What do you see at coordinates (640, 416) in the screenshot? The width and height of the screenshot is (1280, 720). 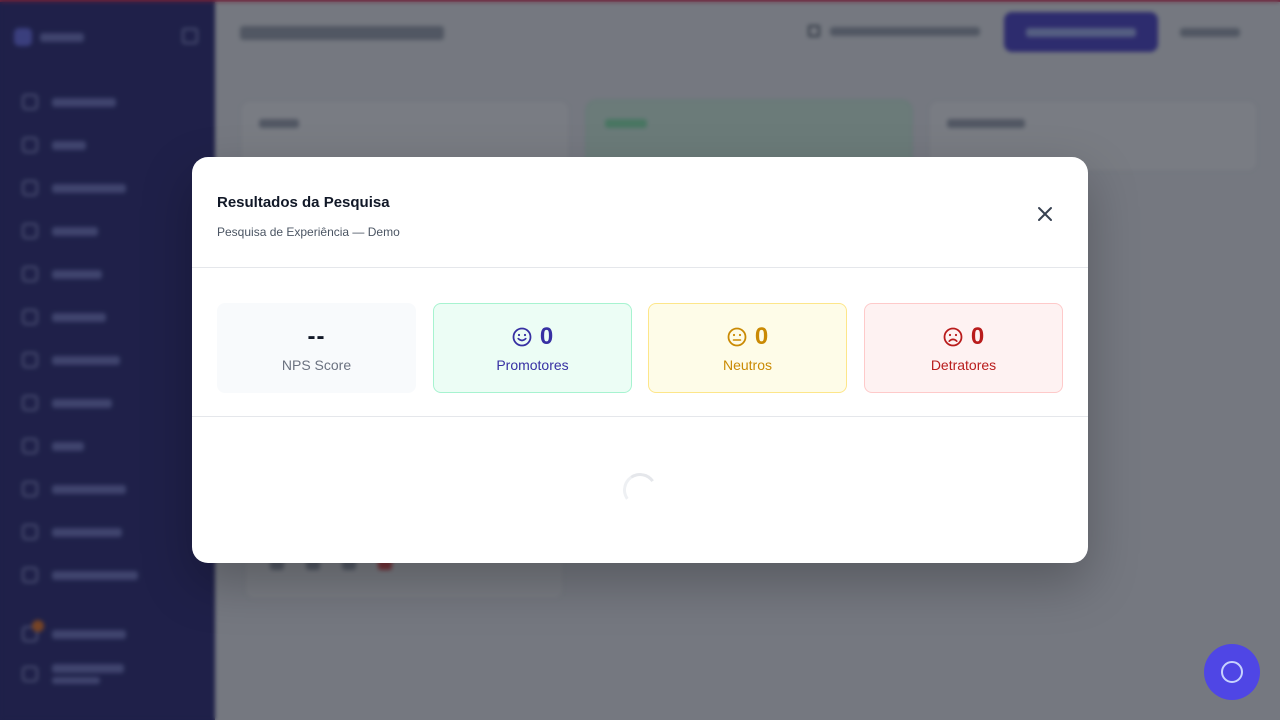 I see `modal-divider` at bounding box center [640, 416].